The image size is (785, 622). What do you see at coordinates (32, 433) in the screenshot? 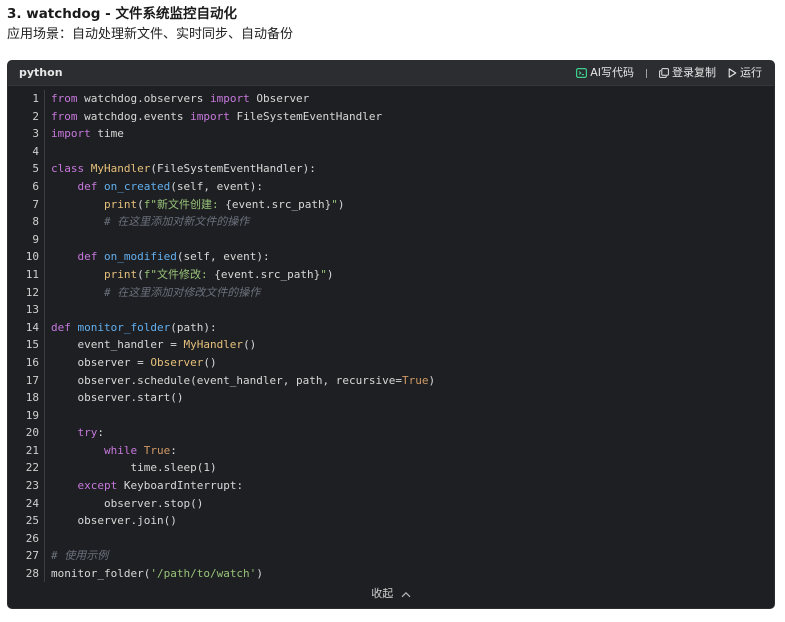
I see `line-number: 20` at bounding box center [32, 433].